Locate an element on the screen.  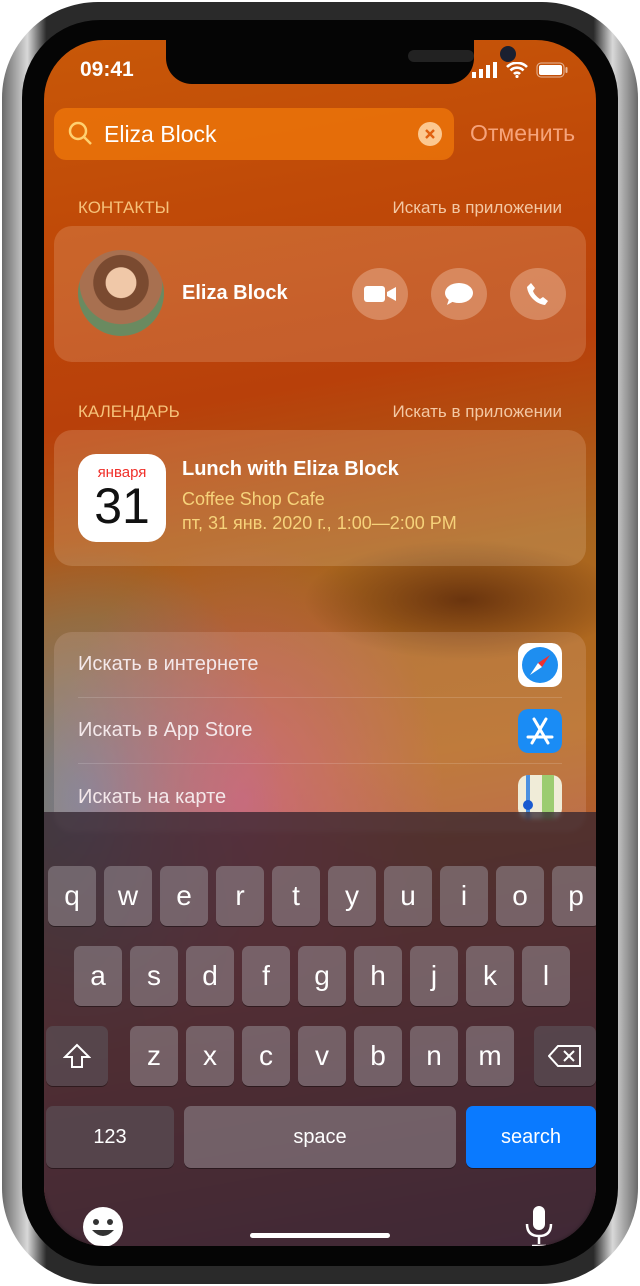
section-title: КОНТАКТЫ is located at coordinates (124, 207).